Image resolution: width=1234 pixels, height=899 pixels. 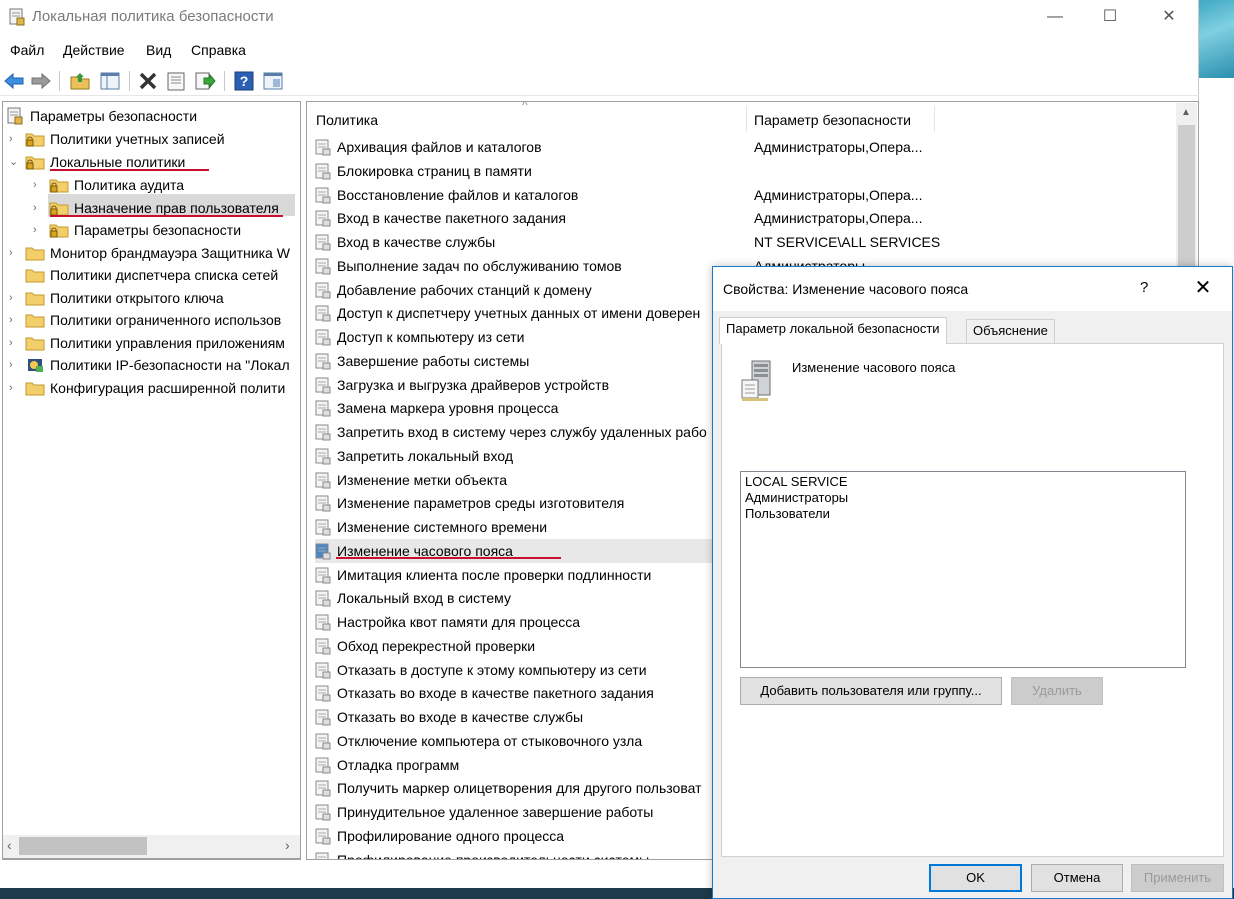 What do you see at coordinates (113, 116) in the screenshot?
I see `tree-root-label: Параметры безопасности` at bounding box center [113, 116].